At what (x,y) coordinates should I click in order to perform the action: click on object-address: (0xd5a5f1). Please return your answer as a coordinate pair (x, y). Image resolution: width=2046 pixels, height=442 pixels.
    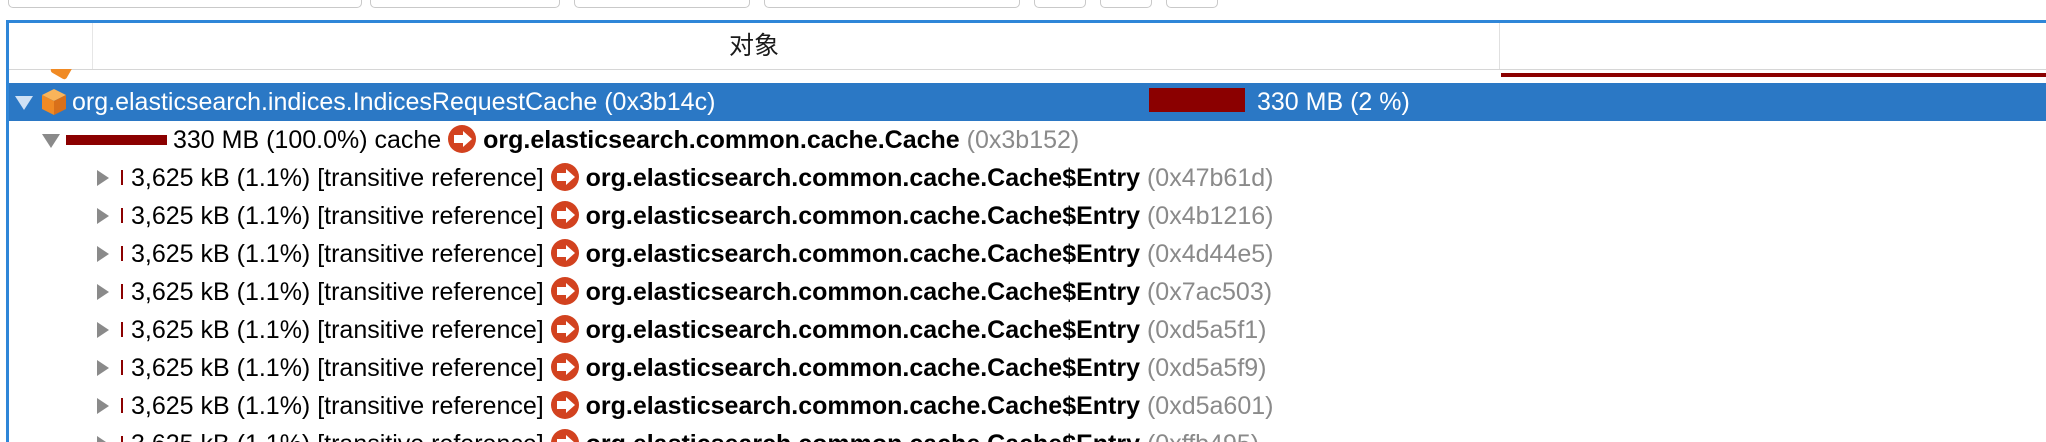
    Looking at the image, I should click on (1206, 330).